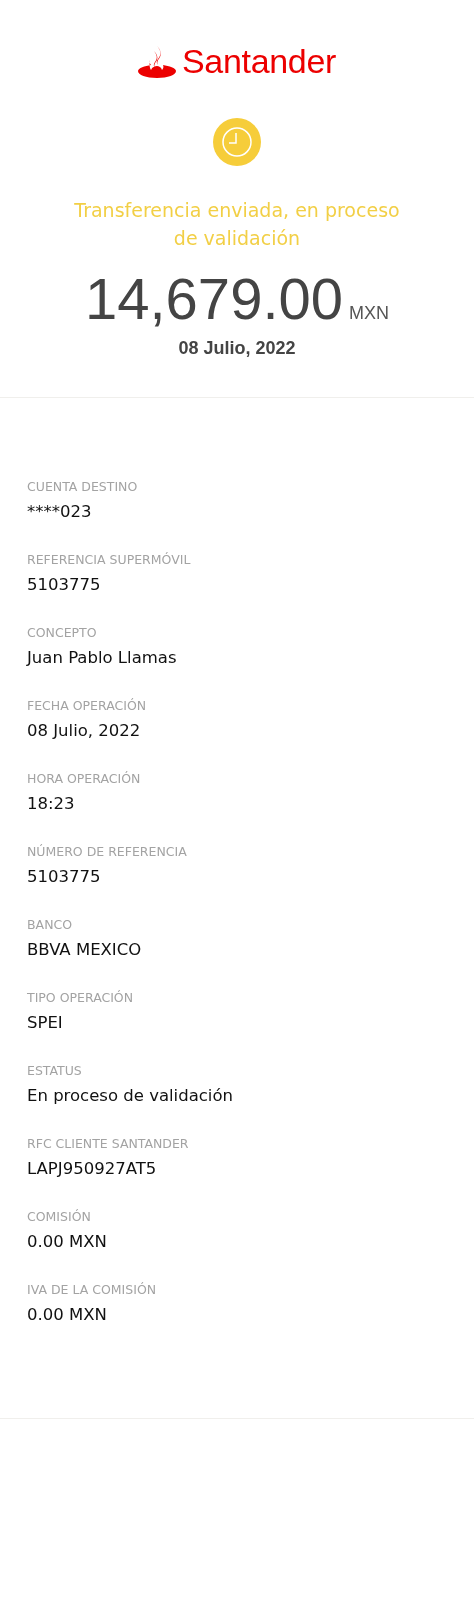 The height and width of the screenshot is (1600, 474). I want to click on field-label: NÚMERO DE REFERENCIA, so click(107, 852).